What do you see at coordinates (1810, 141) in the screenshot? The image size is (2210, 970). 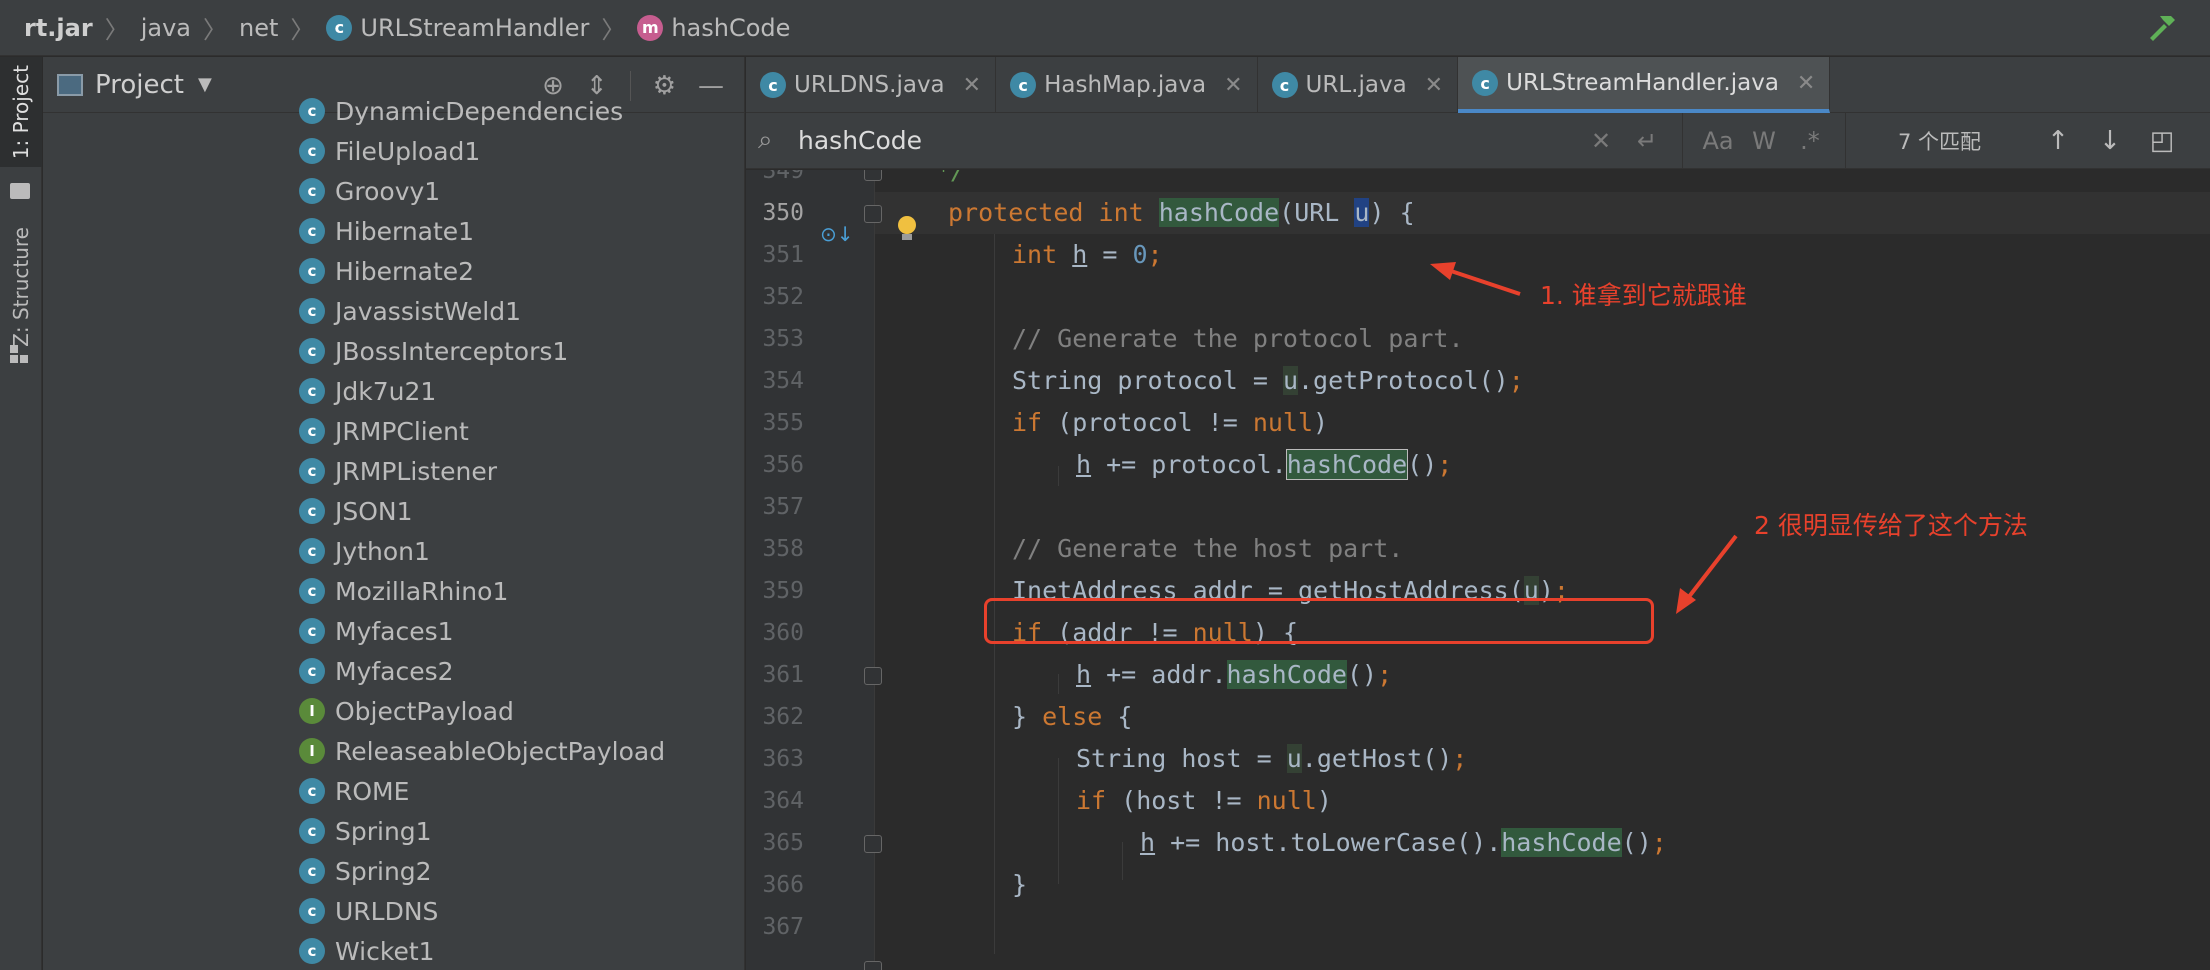 I see `regex-toggle: .*` at bounding box center [1810, 141].